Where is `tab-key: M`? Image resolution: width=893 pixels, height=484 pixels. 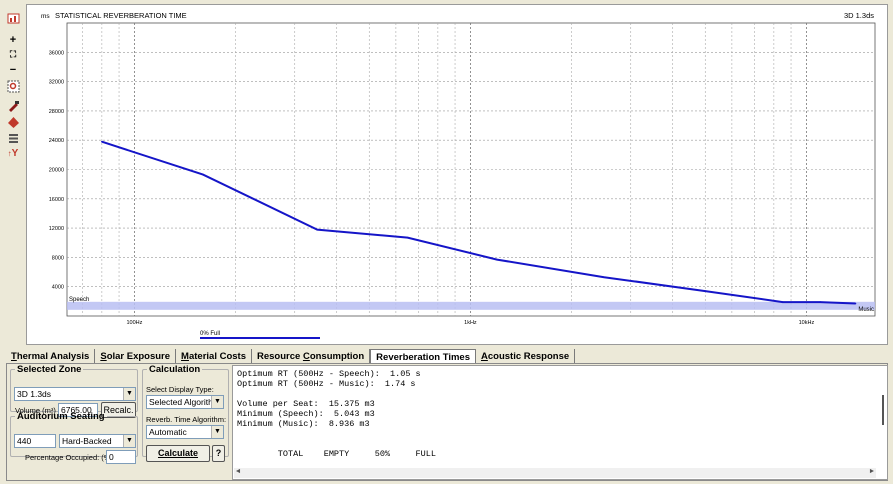
tab-key: M is located at coordinates (185, 356).